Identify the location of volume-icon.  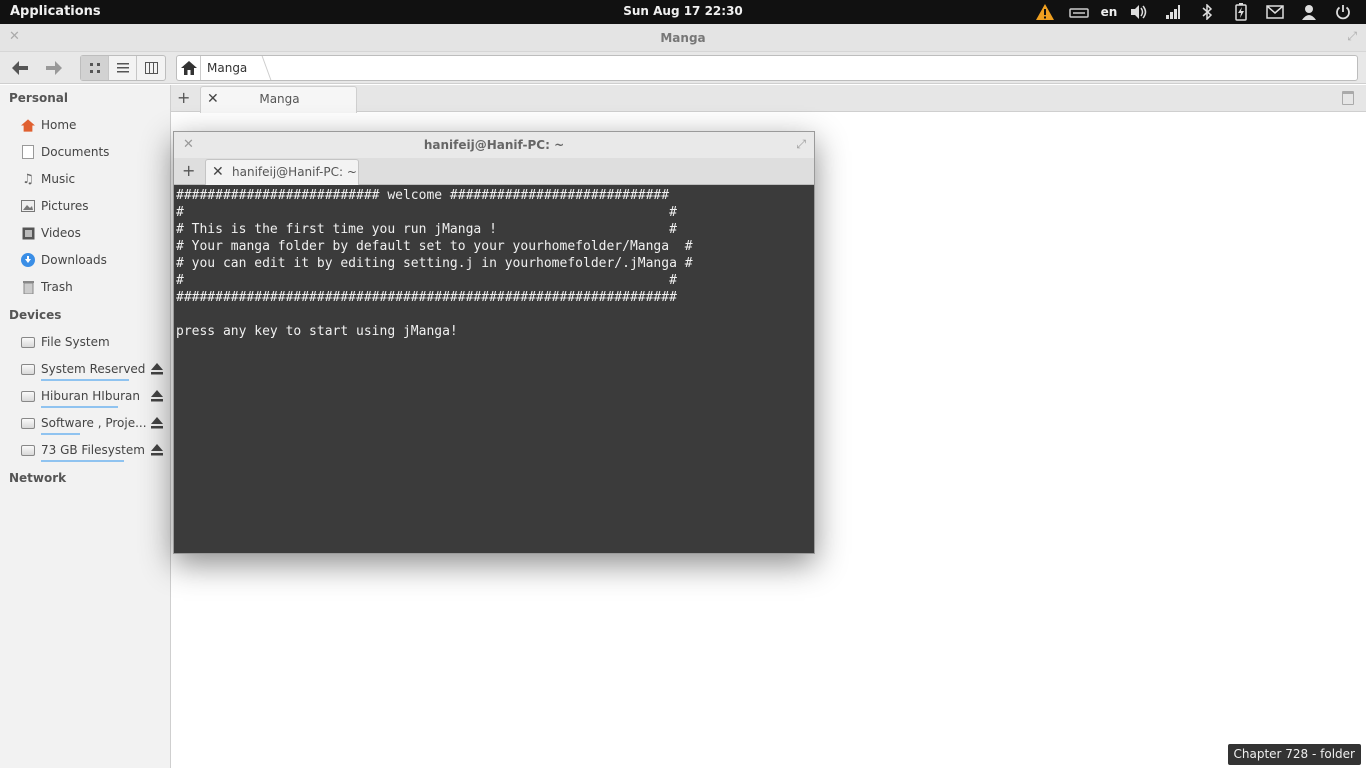
(1139, 12).